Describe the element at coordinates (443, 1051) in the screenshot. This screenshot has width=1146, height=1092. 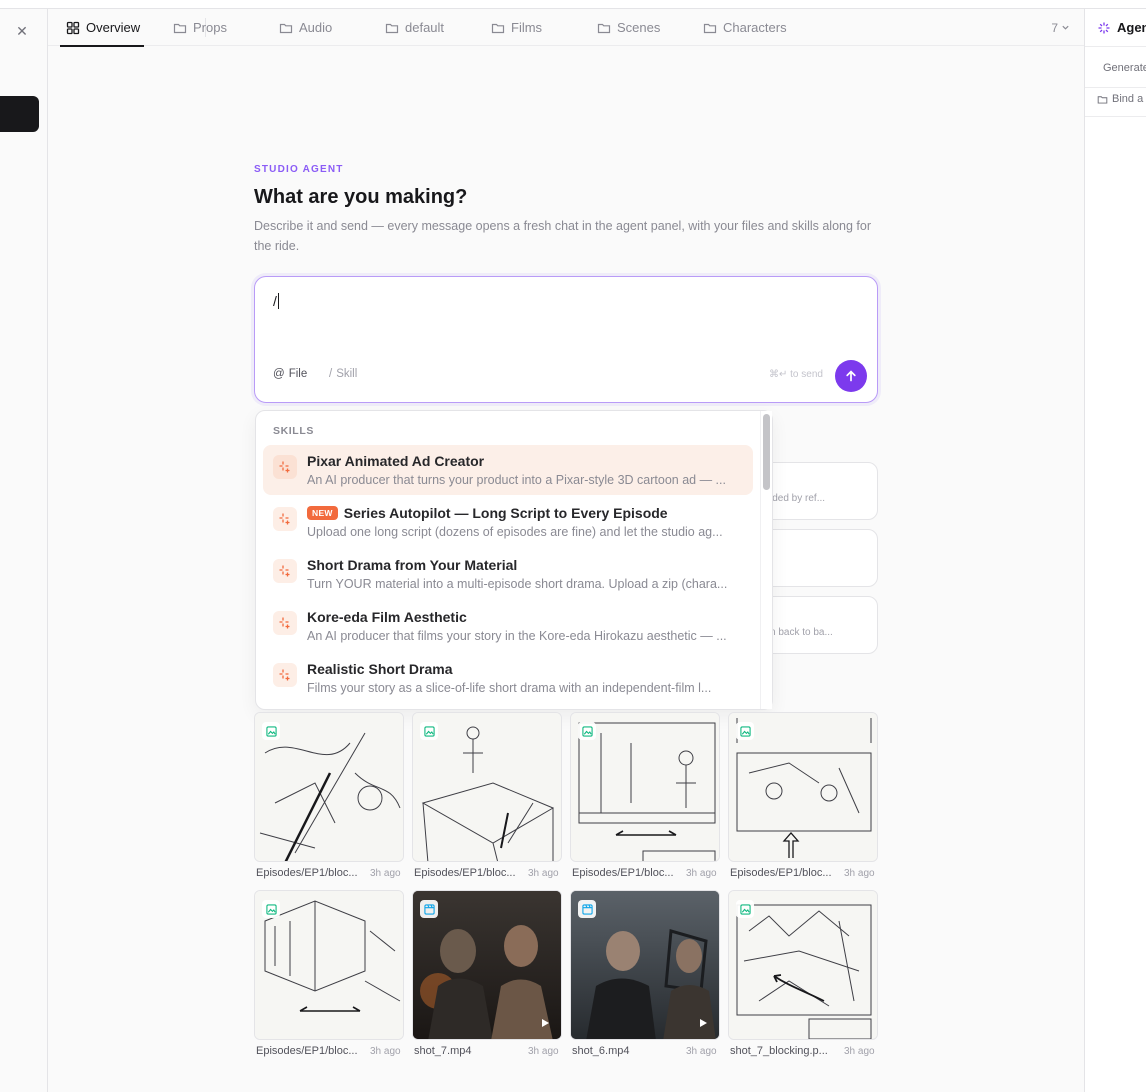
I see `file-name: shot_7.mp4` at that location.